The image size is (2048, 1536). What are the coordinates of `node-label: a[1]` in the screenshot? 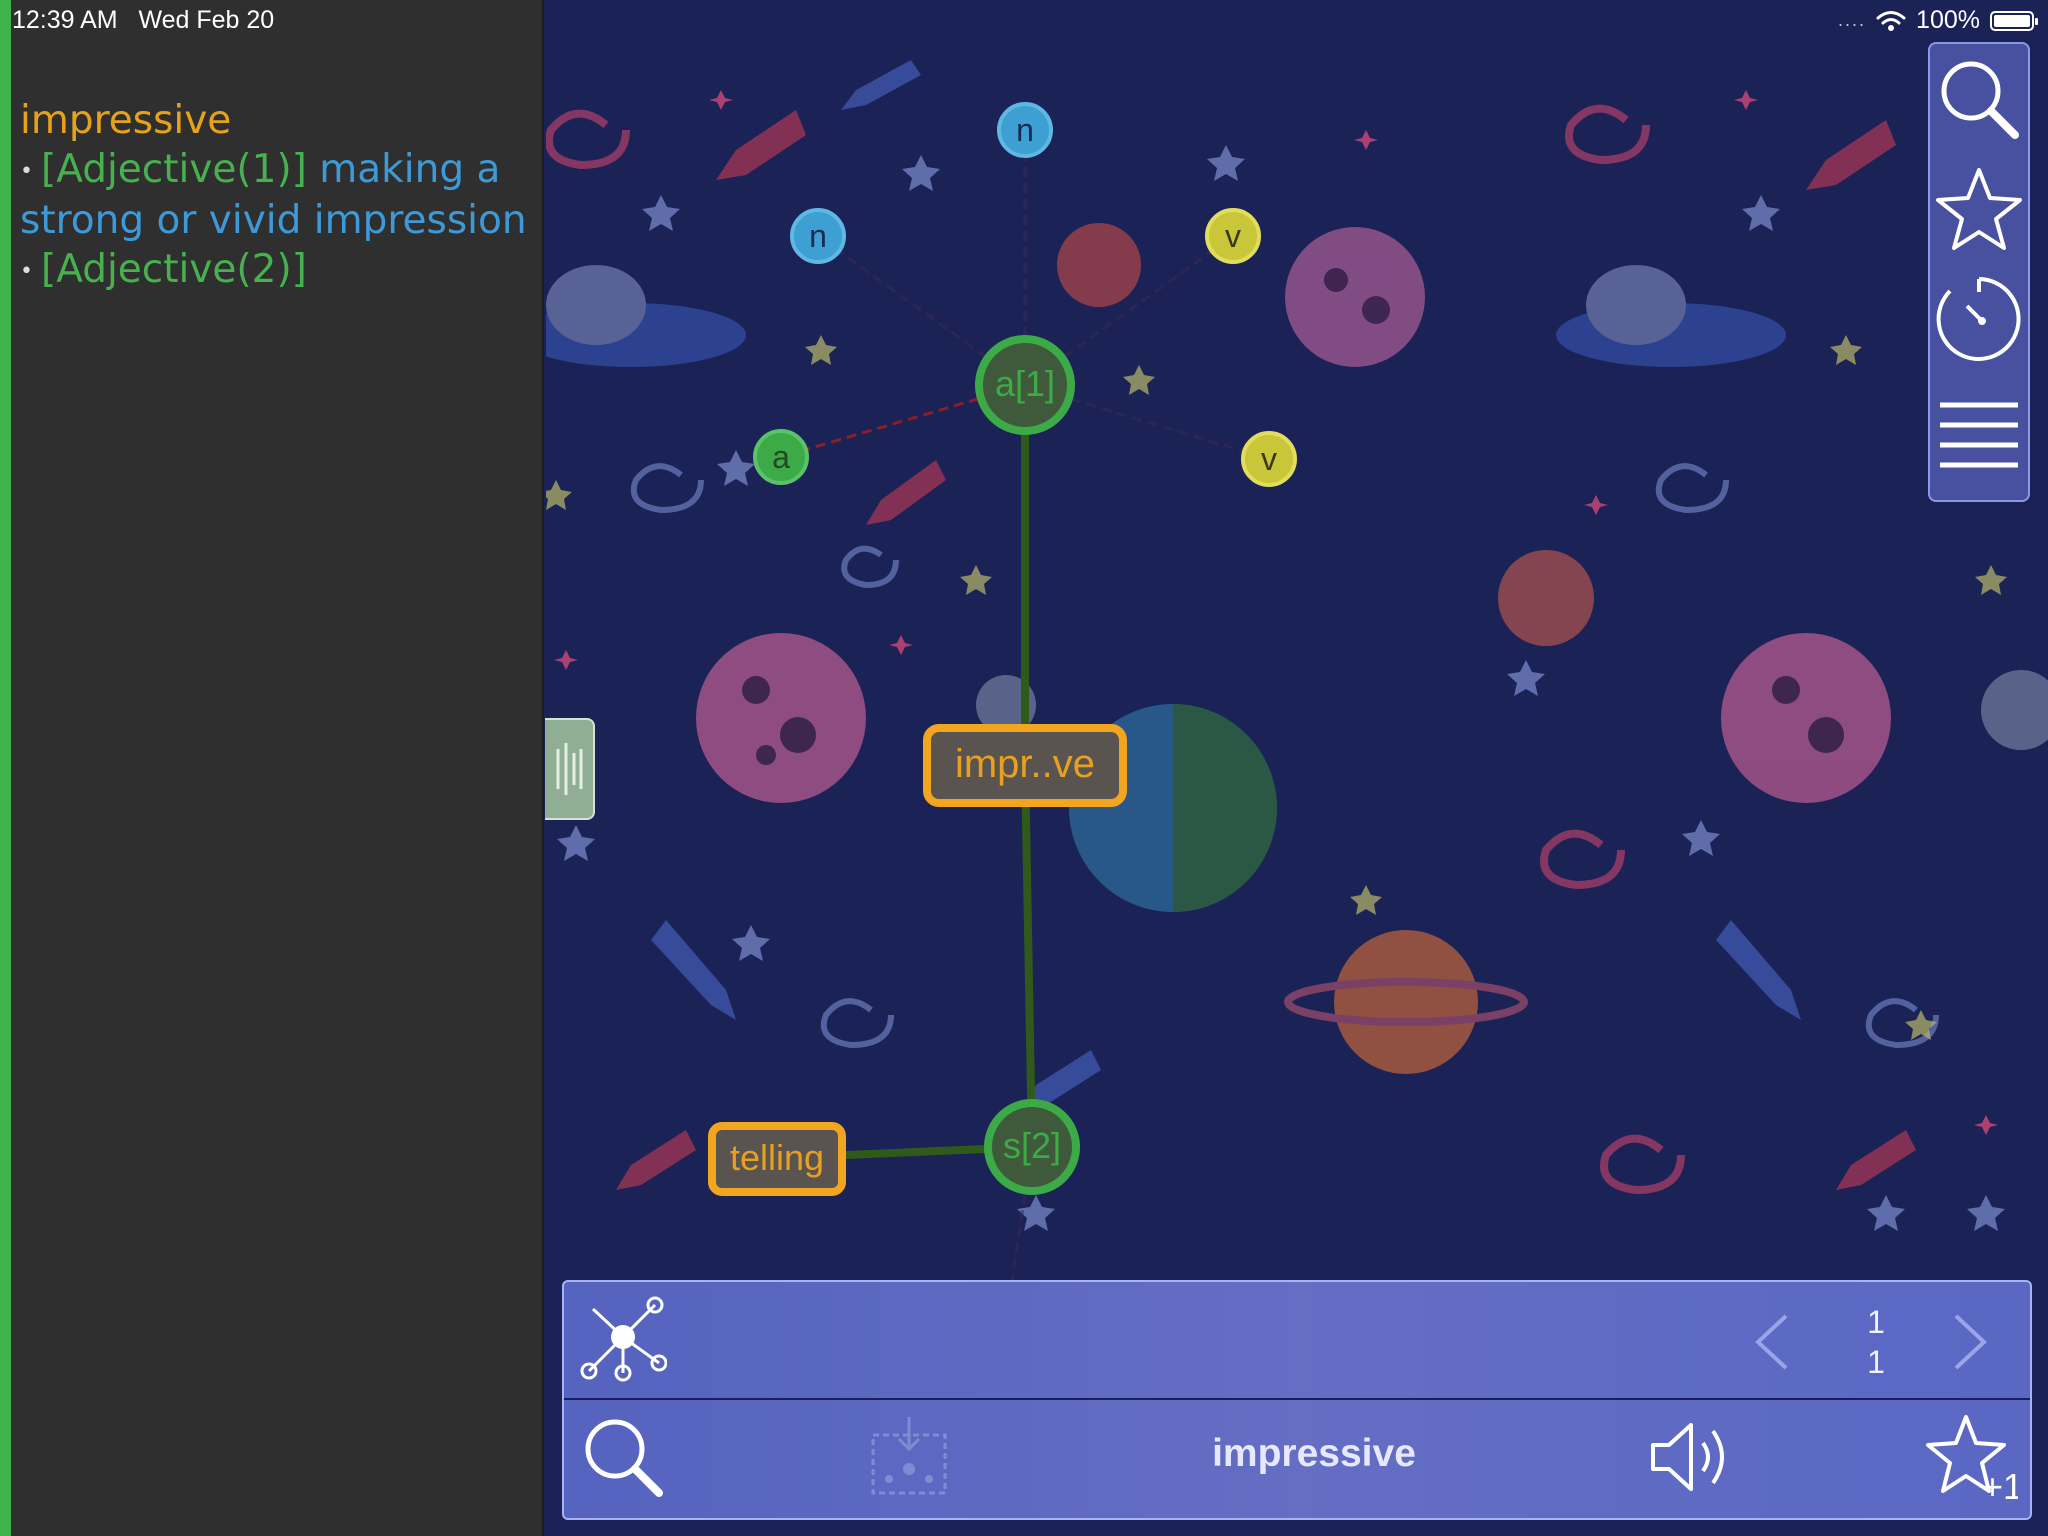 It's located at (1025, 383).